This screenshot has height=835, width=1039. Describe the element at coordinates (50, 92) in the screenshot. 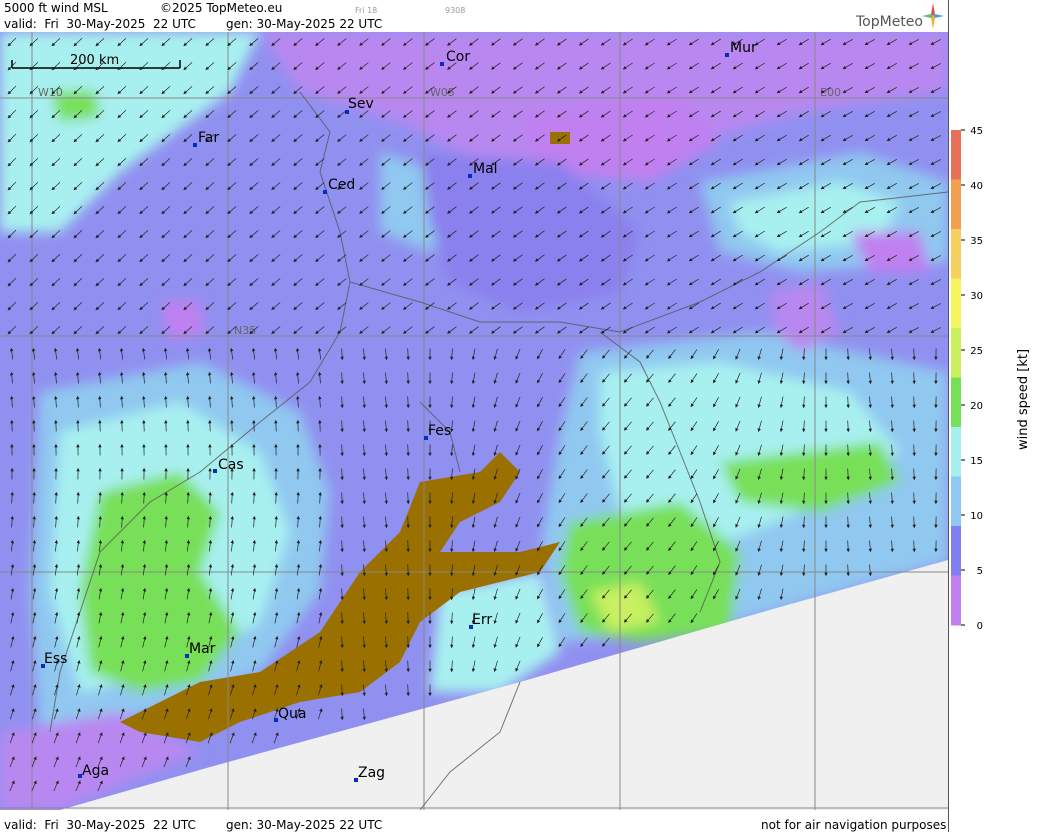

I see `grid-label-w10: W10` at that location.